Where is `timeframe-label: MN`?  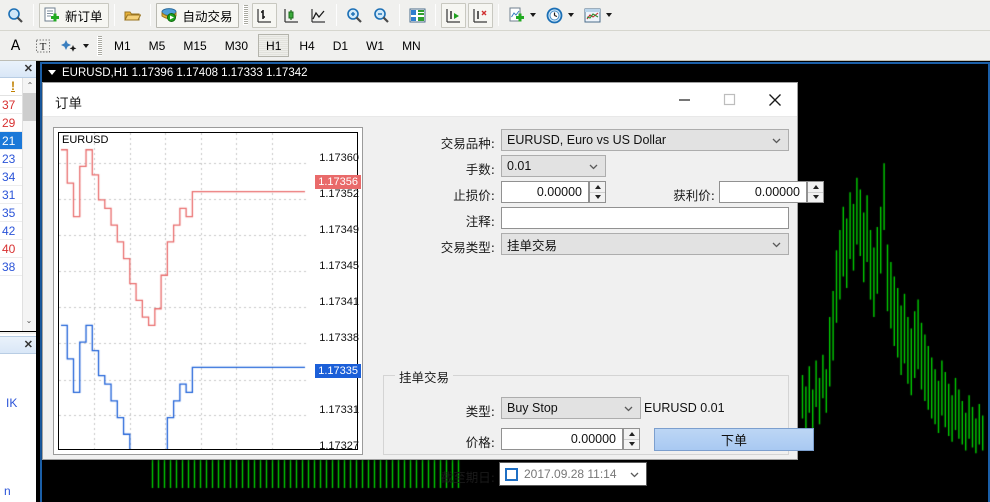 timeframe-label: MN is located at coordinates (411, 45).